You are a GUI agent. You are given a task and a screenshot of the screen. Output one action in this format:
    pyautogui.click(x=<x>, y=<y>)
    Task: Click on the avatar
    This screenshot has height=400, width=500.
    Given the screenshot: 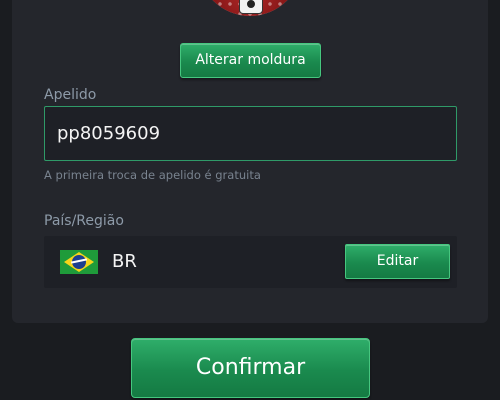 What is the action you would take?
    pyautogui.click(x=250, y=8)
    